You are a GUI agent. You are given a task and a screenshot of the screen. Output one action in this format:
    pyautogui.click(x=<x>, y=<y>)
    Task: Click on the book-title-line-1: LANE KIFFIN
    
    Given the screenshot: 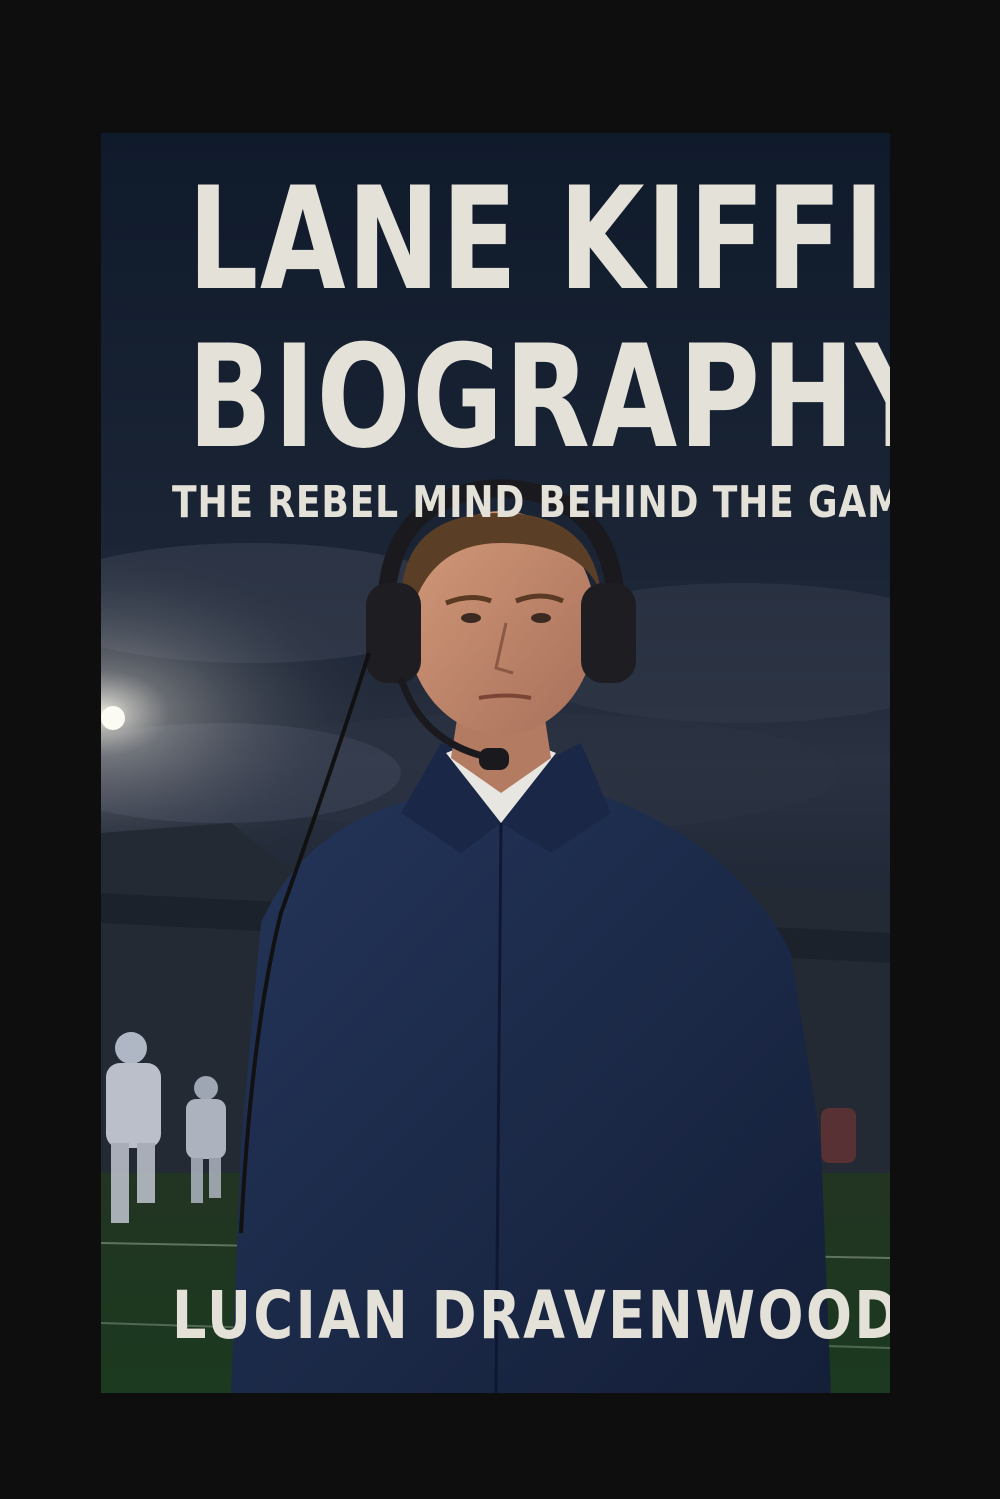 What is the action you would take?
    pyautogui.click(x=538, y=239)
    